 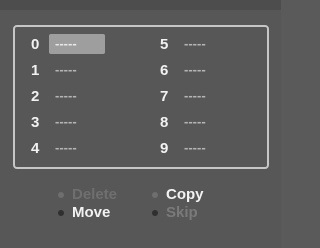 I want to click on slot-3: 3 -----, so click(x=57, y=122).